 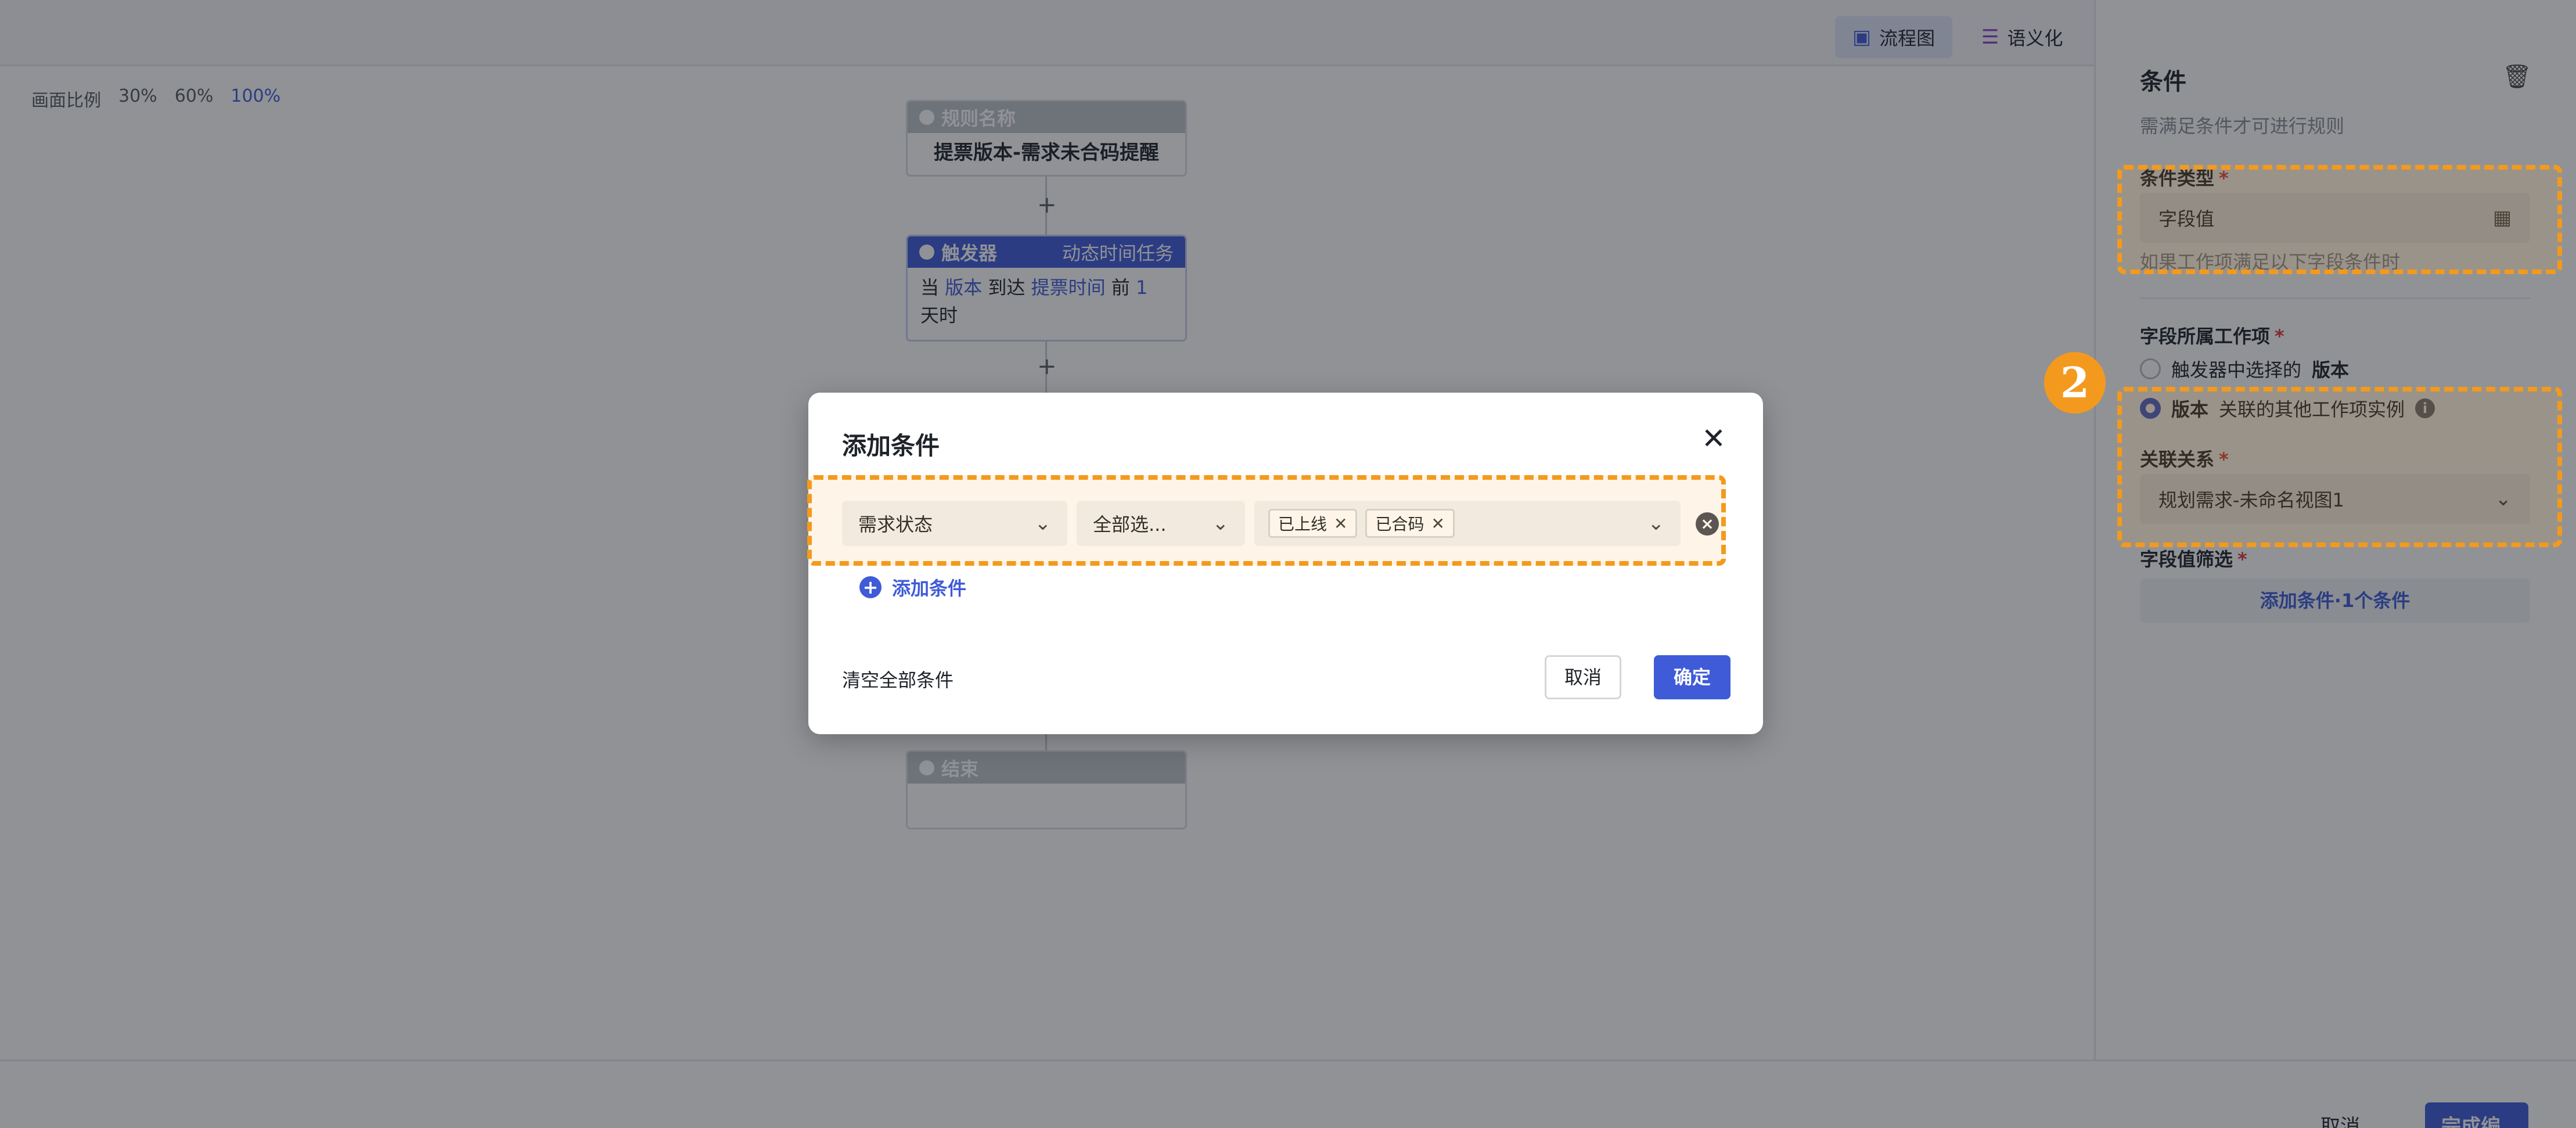 I want to click on close-icon: ✕, so click(x=1713, y=439).